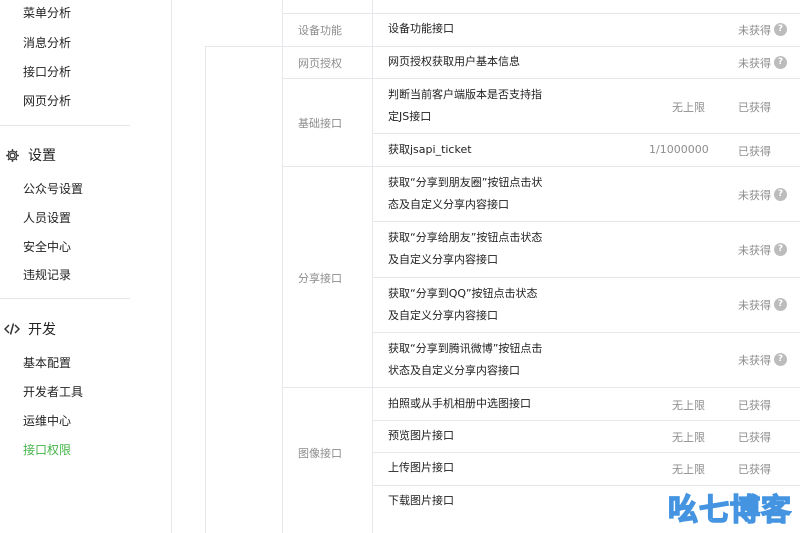 The width and height of the screenshot is (800, 533). Describe the element at coordinates (421, 28) in the screenshot. I see `api-name: 设备功能接口` at that location.